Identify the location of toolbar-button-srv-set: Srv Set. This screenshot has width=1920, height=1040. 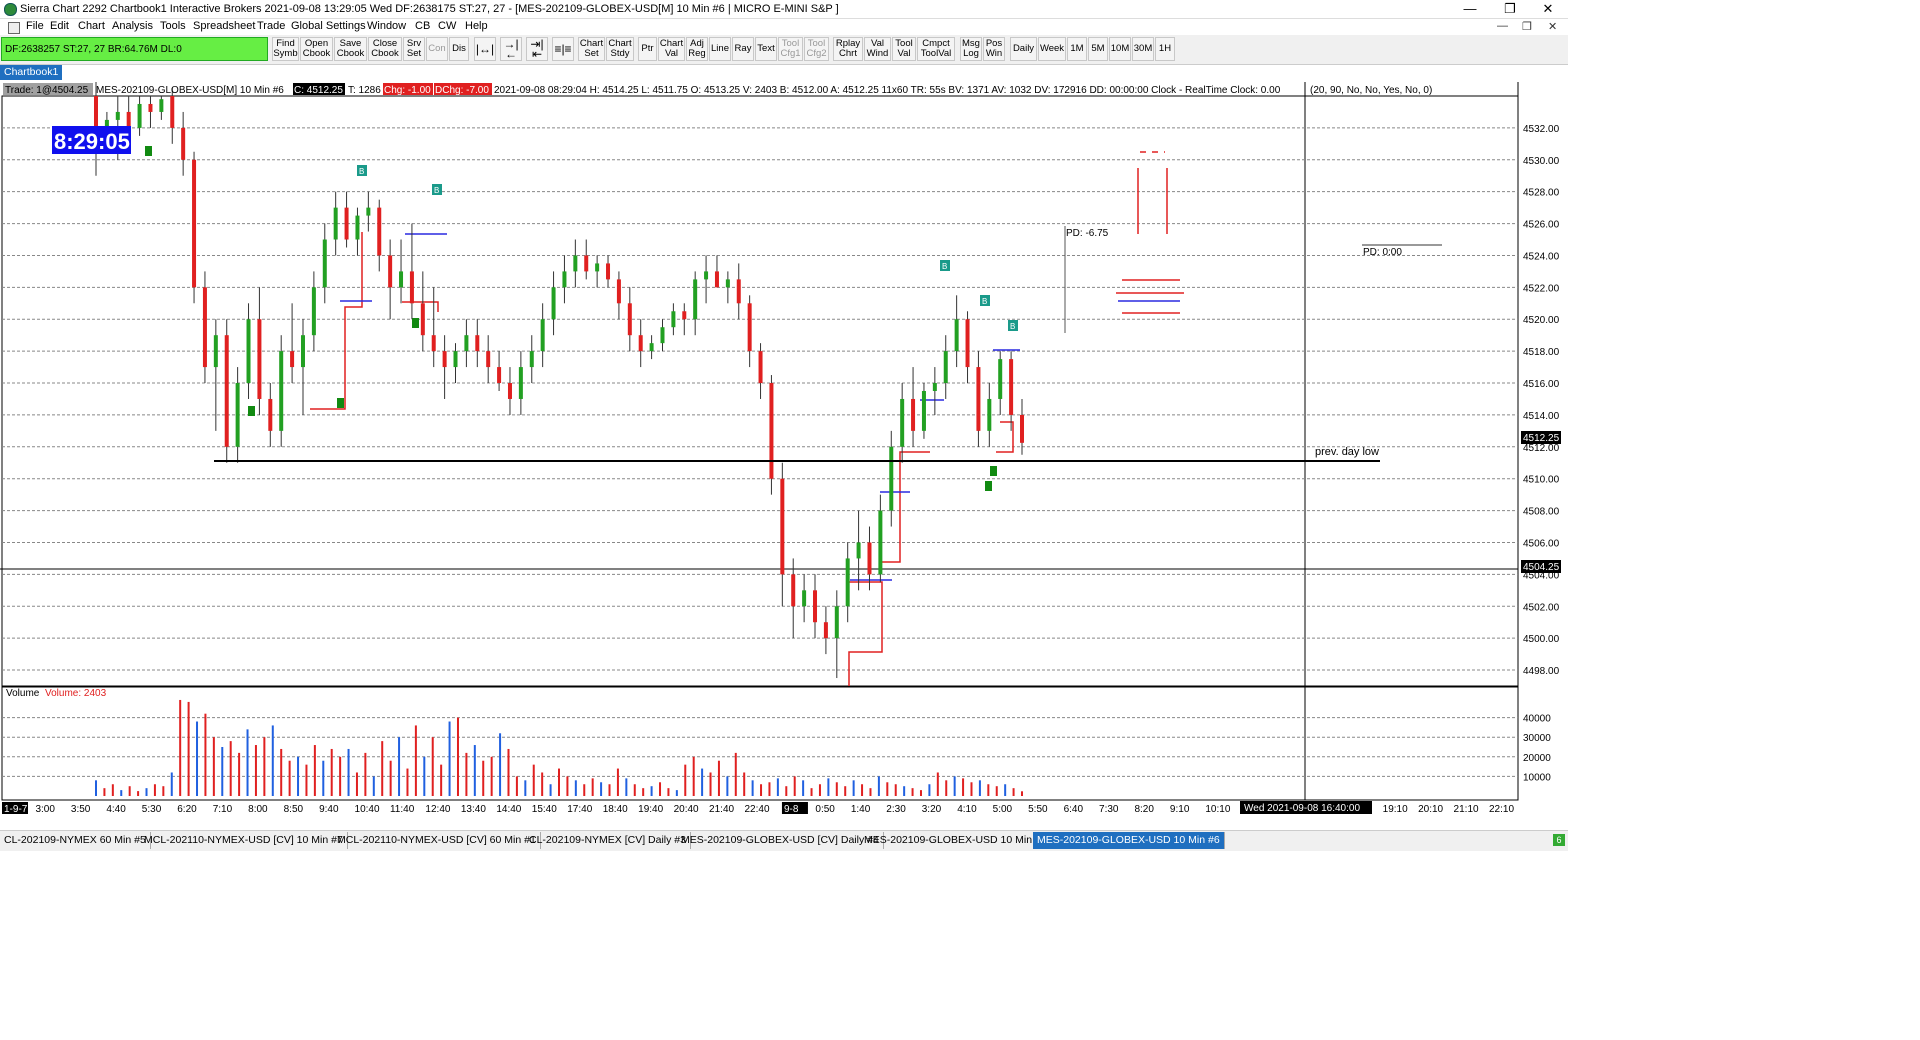
(414, 49).